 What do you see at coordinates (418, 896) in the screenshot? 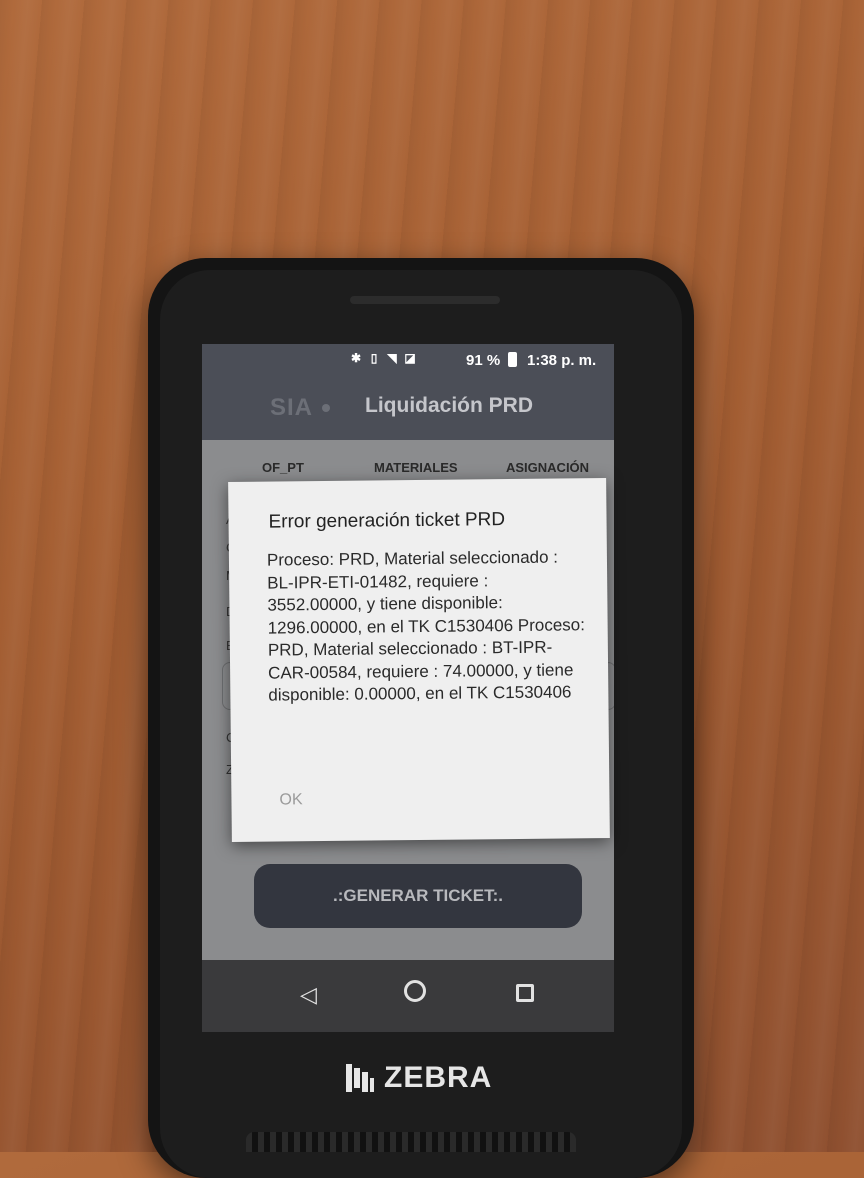
I see `generate-ticket-button: .:GENERAR TICKET:.` at bounding box center [418, 896].